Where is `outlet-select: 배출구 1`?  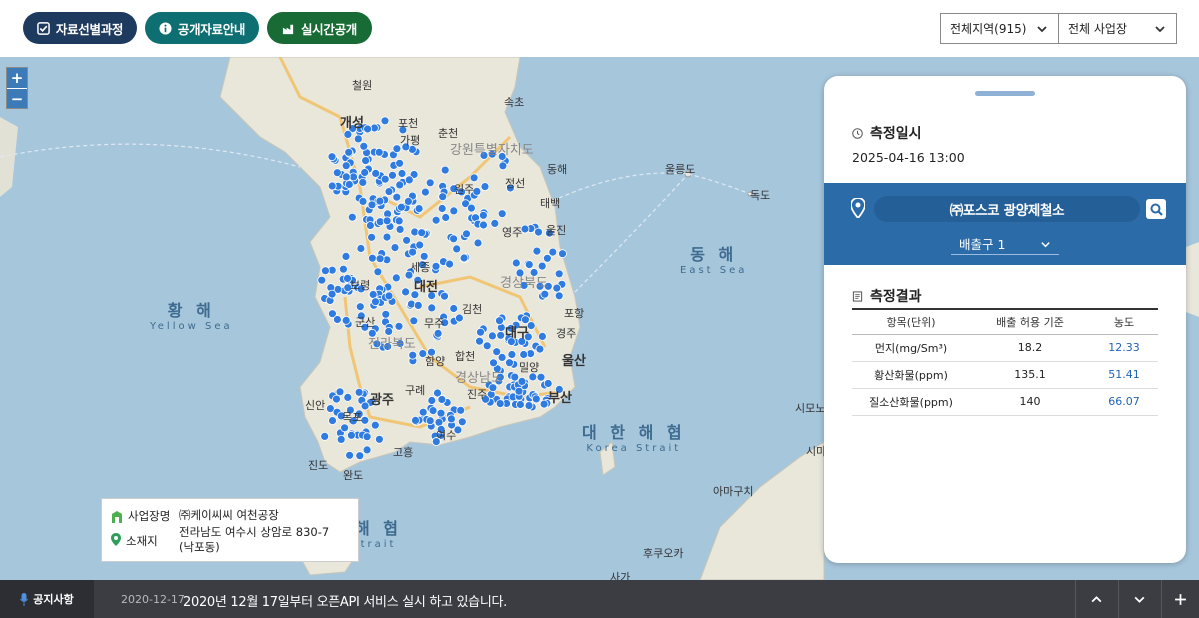 outlet-select: 배출구 1 is located at coordinates (1005, 244).